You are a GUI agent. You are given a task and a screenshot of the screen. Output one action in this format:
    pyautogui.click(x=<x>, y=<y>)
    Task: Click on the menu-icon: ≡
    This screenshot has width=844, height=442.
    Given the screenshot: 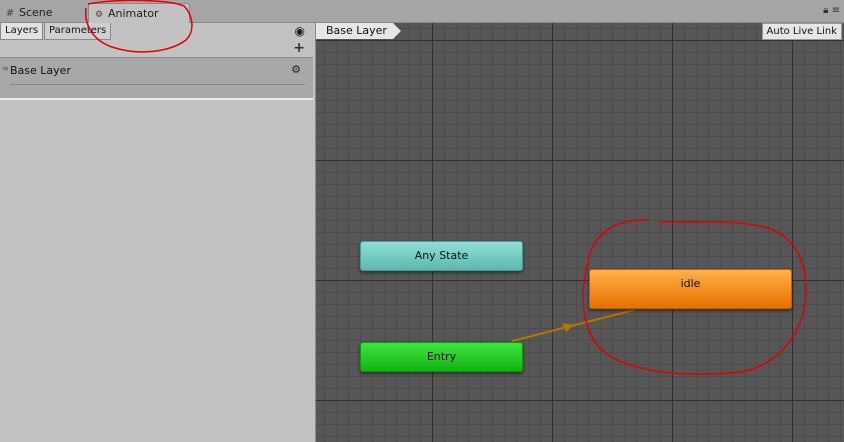 What is the action you would take?
    pyautogui.click(x=836, y=10)
    